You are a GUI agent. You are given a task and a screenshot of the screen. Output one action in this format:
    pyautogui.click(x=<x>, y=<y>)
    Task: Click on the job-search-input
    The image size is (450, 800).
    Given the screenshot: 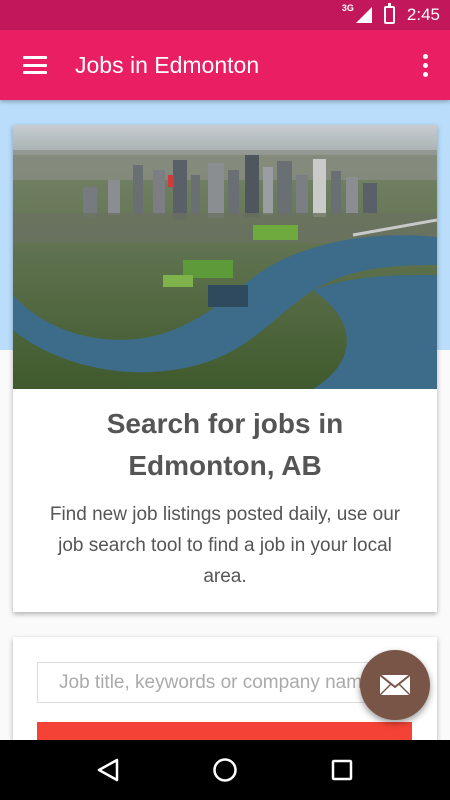 What is the action you would take?
    pyautogui.click(x=224, y=682)
    